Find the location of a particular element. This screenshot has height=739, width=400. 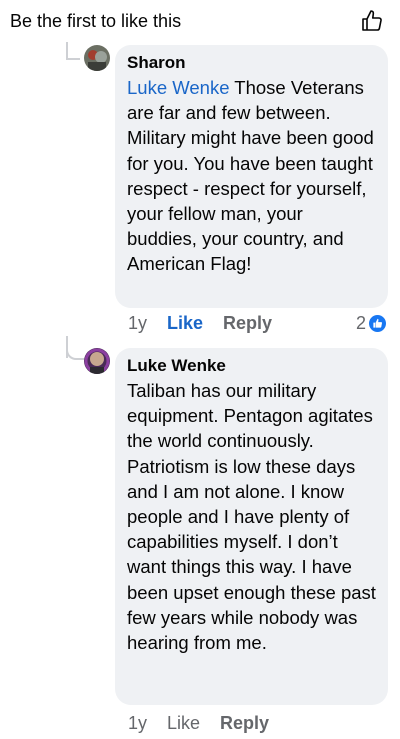

comment-author: Luke Wenke is located at coordinates (251, 366).